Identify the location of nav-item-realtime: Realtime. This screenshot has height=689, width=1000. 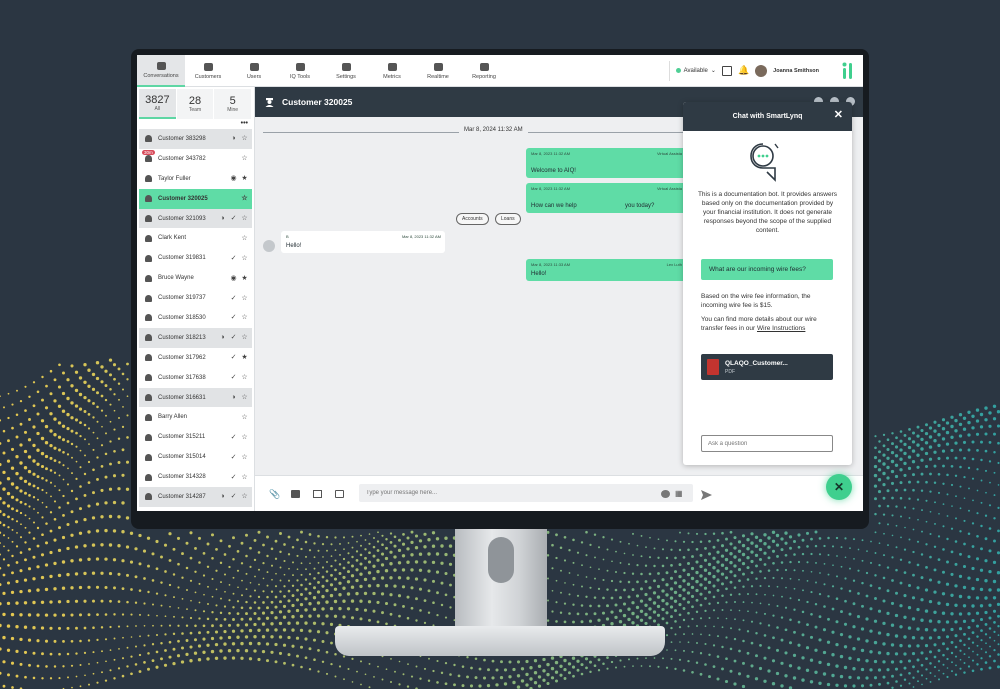
(438, 71).